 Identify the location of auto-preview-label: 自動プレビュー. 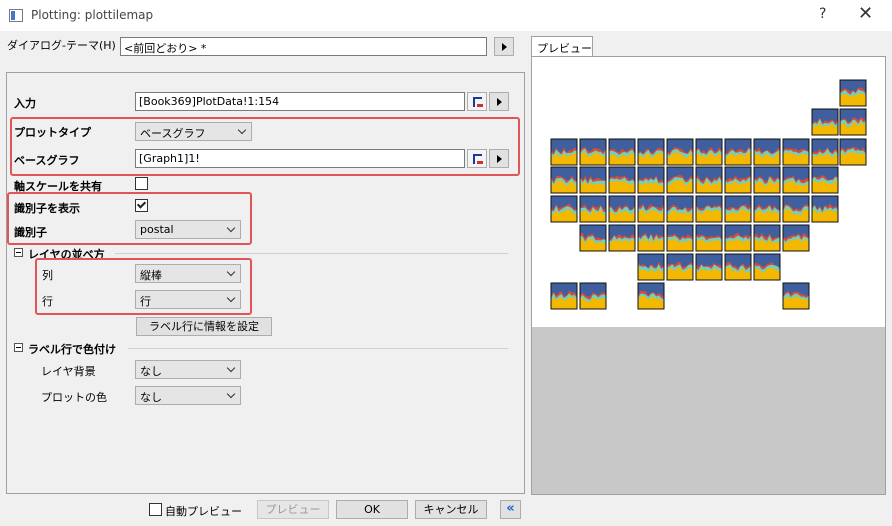
(203, 511).